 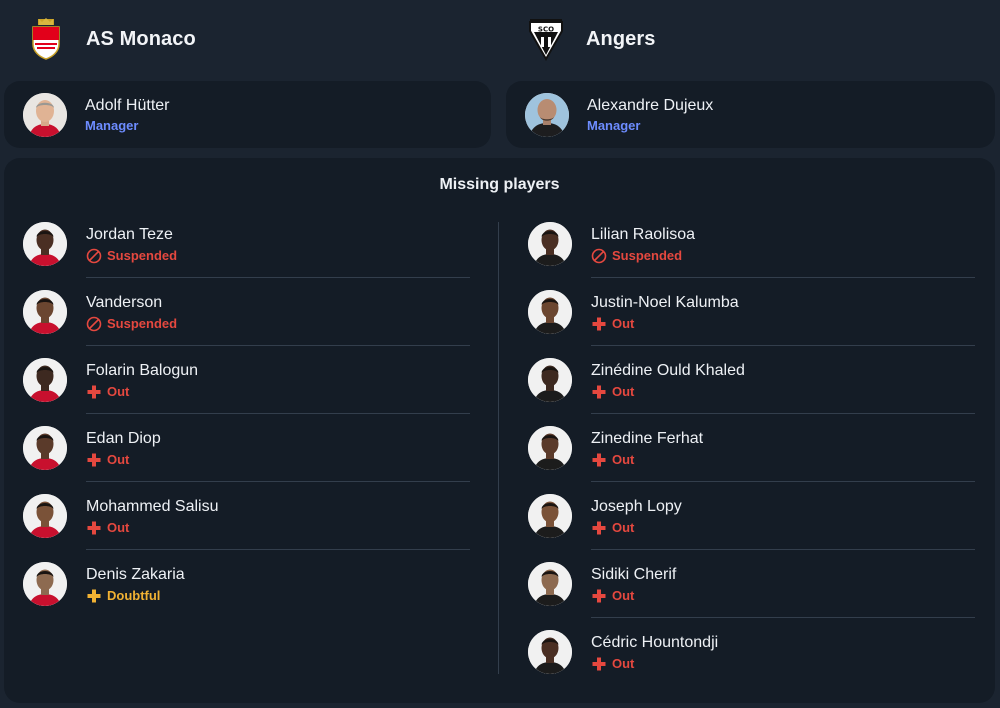 What do you see at coordinates (142, 370) in the screenshot?
I see `player-name: Folarin Balogun` at bounding box center [142, 370].